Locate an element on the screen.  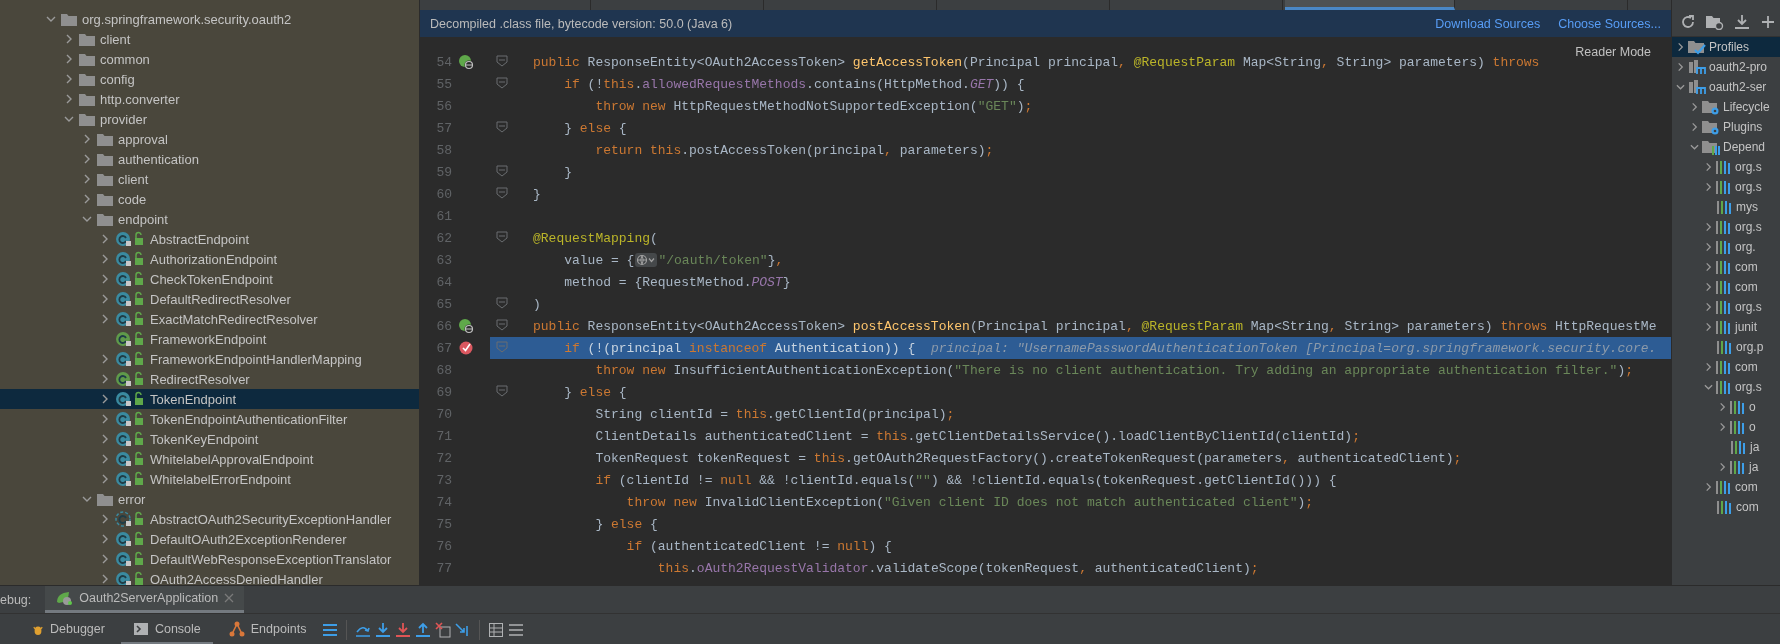
tree-item: oauth2-ser is located at coordinates (1726, 87).